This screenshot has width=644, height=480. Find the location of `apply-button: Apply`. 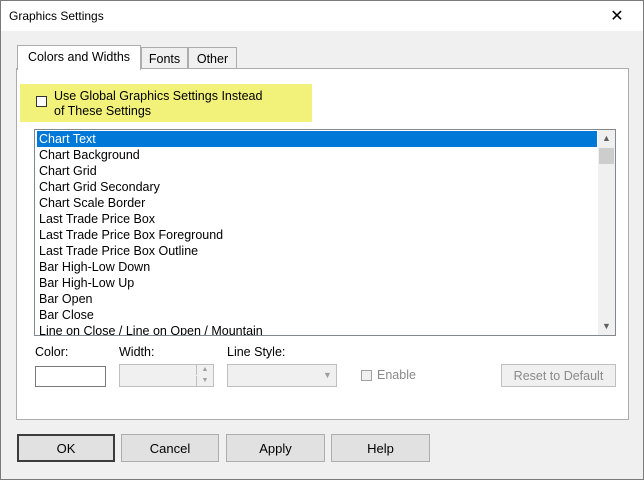

apply-button: Apply is located at coordinates (275, 448).